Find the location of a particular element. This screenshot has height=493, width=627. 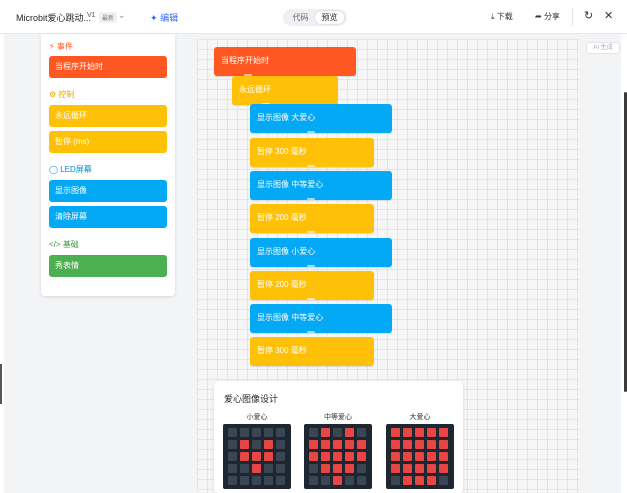

block-text: 永远循环 is located at coordinates (255, 89).